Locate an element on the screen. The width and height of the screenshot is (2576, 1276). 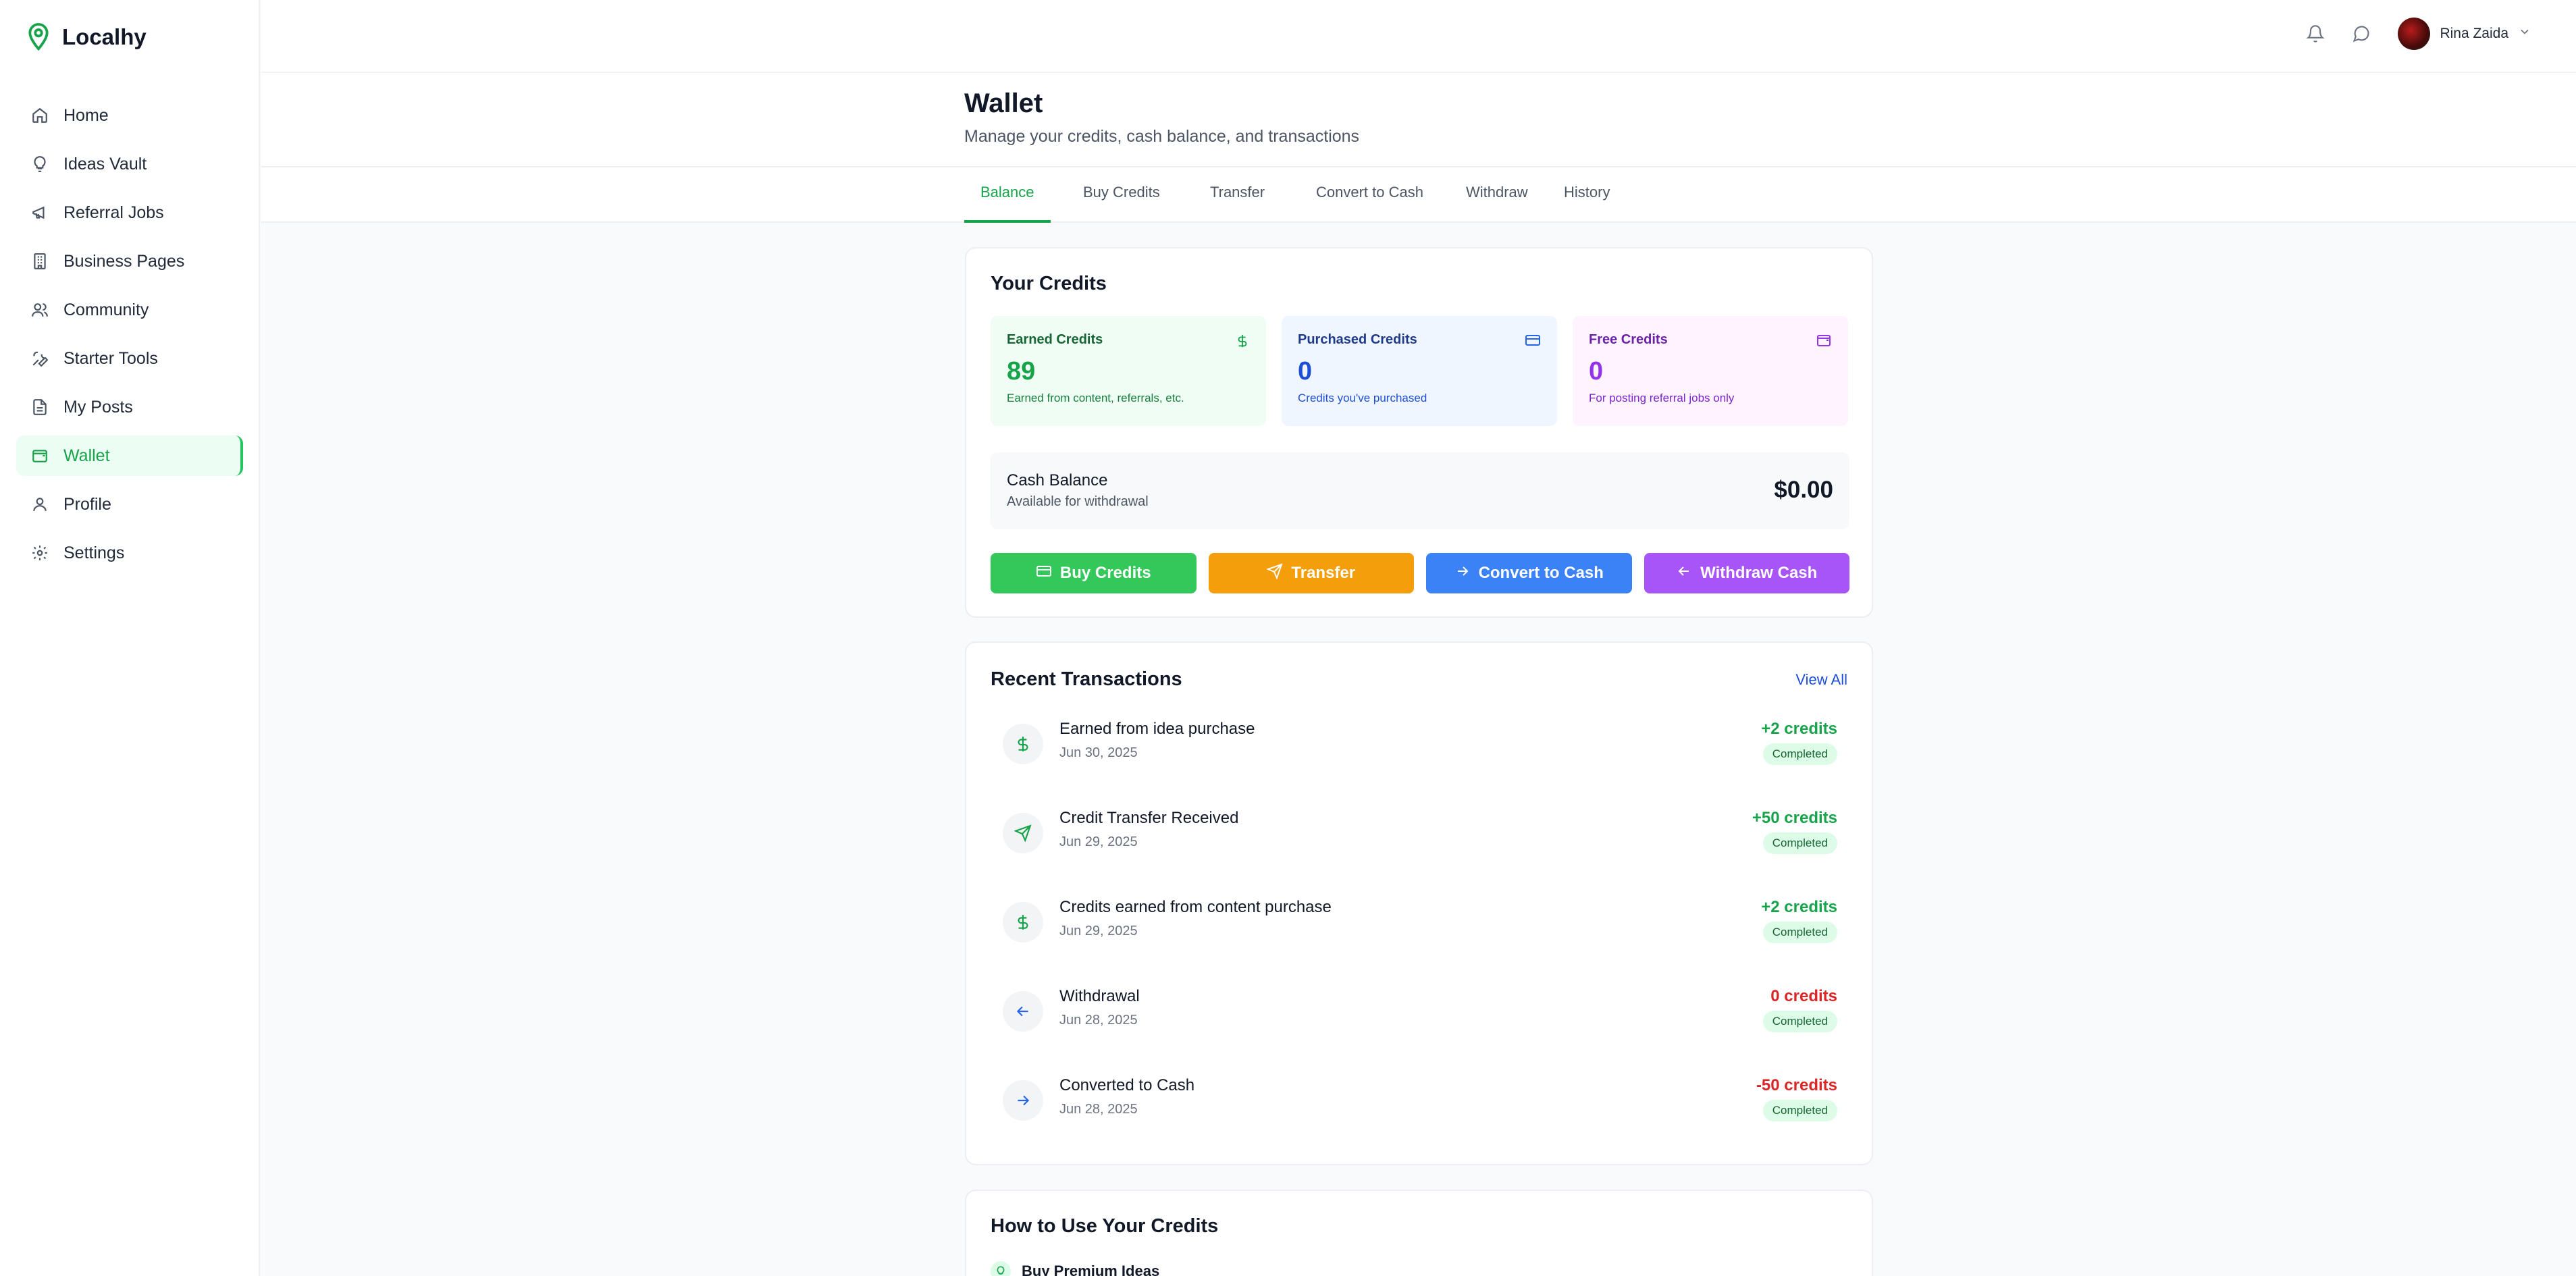
transaction-title: Withdrawal is located at coordinates (1099, 996).